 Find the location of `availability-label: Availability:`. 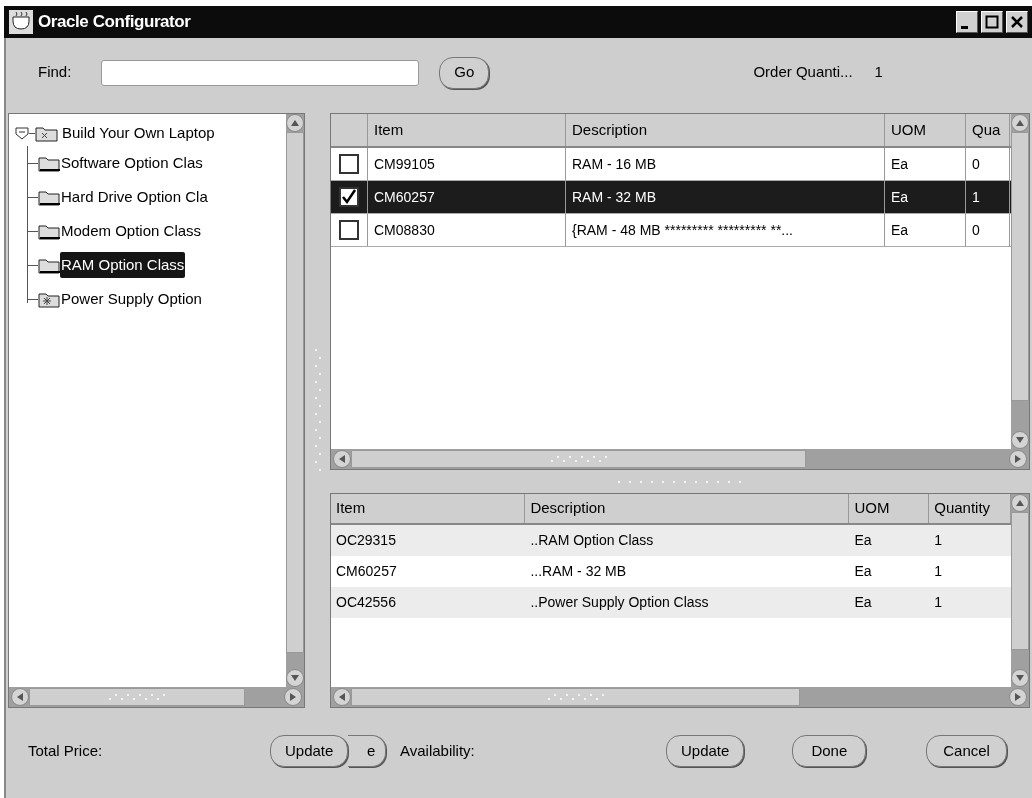

availability-label: Availability: is located at coordinates (438, 750).